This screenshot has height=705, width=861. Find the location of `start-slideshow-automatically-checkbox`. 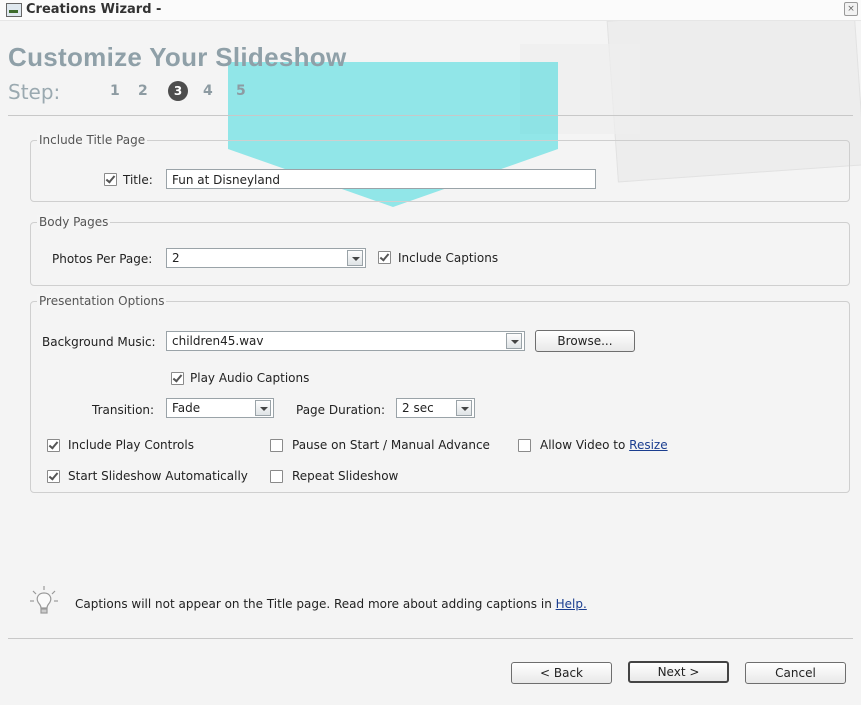

start-slideshow-automatically-checkbox is located at coordinates (53, 476).